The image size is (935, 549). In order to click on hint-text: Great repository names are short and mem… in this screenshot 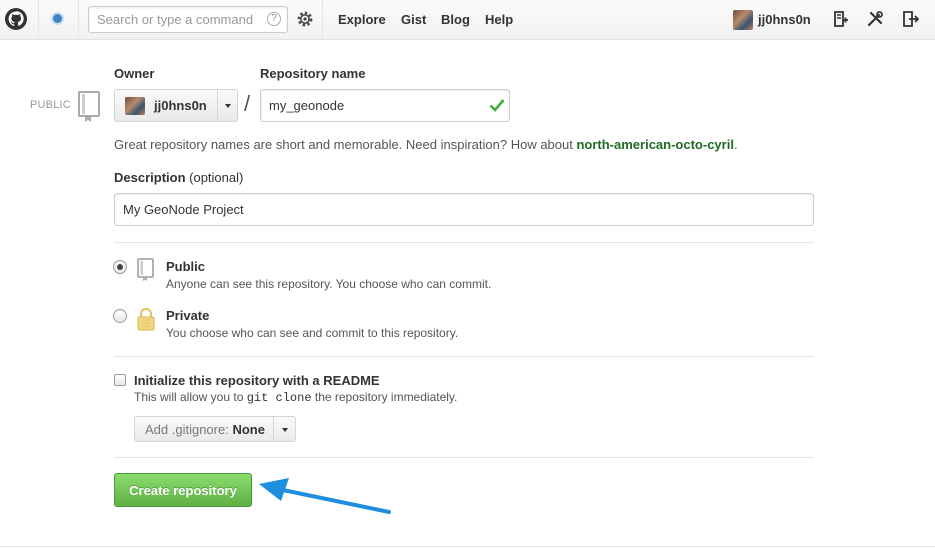, I will do `click(345, 144)`.